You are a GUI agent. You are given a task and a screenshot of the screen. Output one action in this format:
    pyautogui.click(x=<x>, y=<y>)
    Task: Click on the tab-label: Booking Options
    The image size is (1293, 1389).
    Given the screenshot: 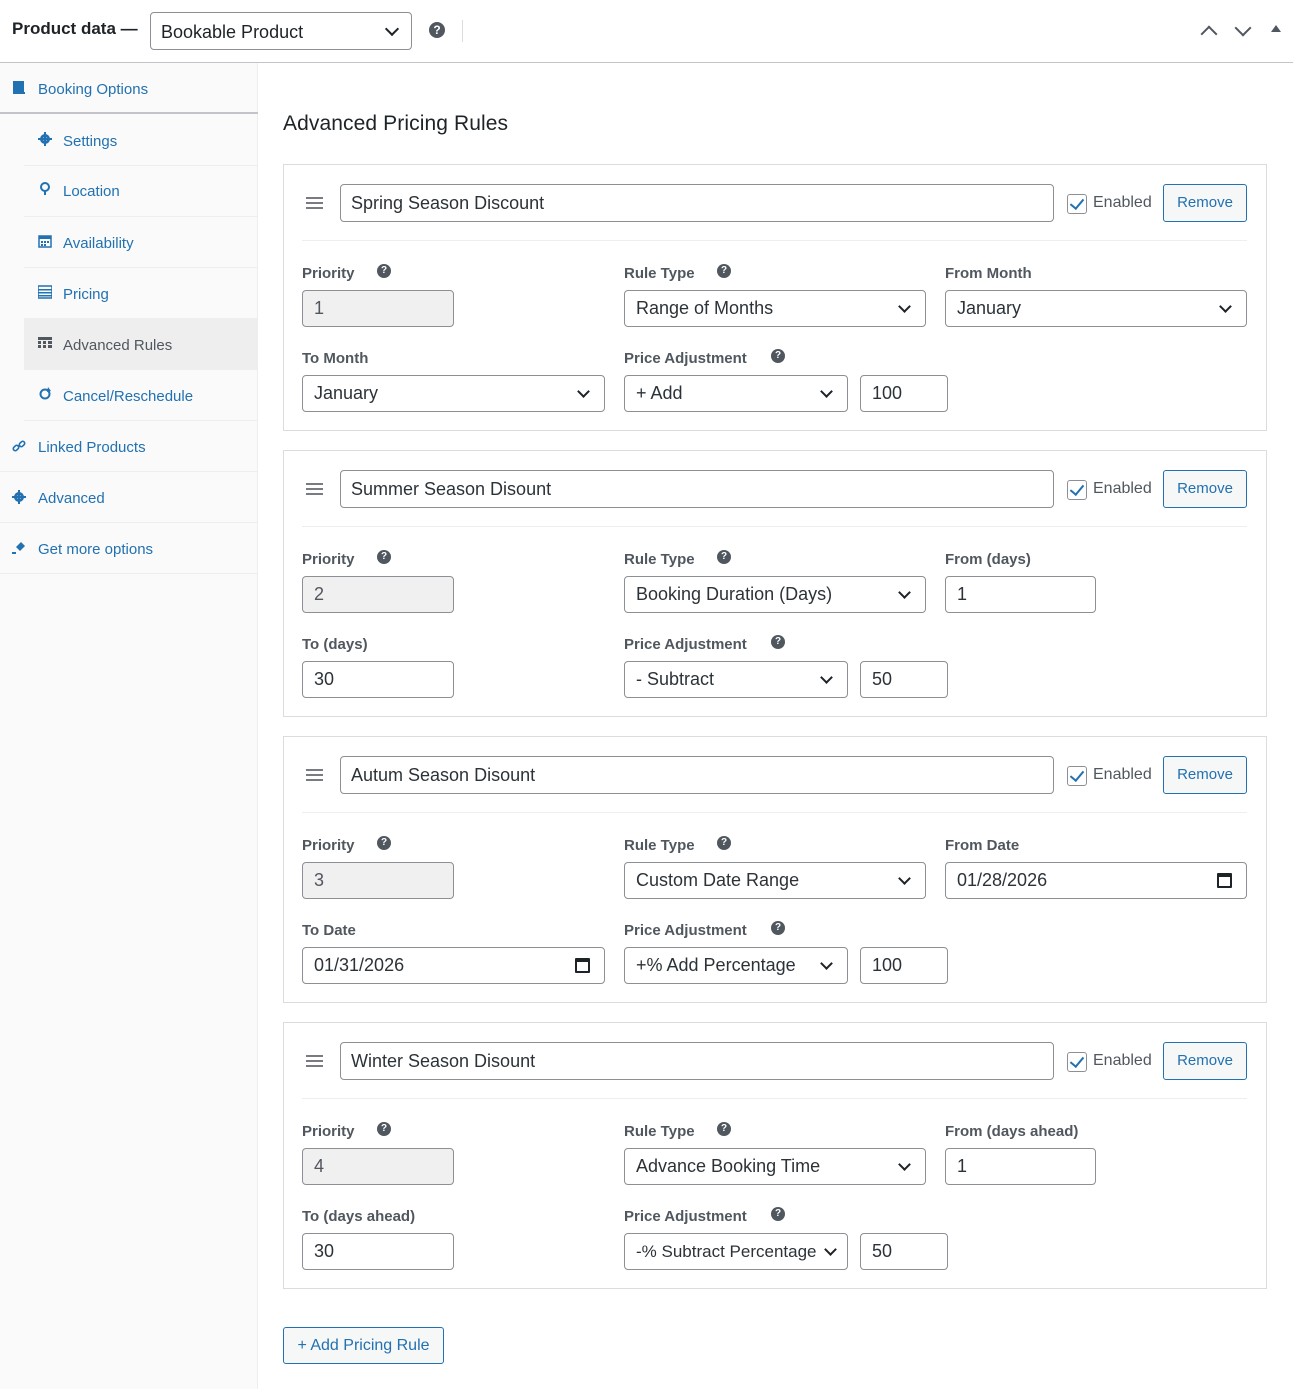 What is the action you would take?
    pyautogui.click(x=93, y=89)
    